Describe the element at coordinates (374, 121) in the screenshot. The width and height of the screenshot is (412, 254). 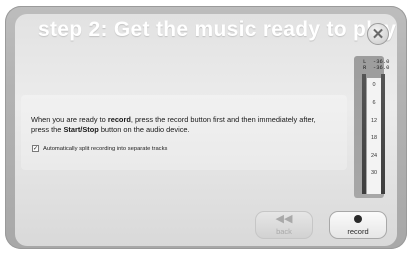
I see `meter-tick: 12` at that location.